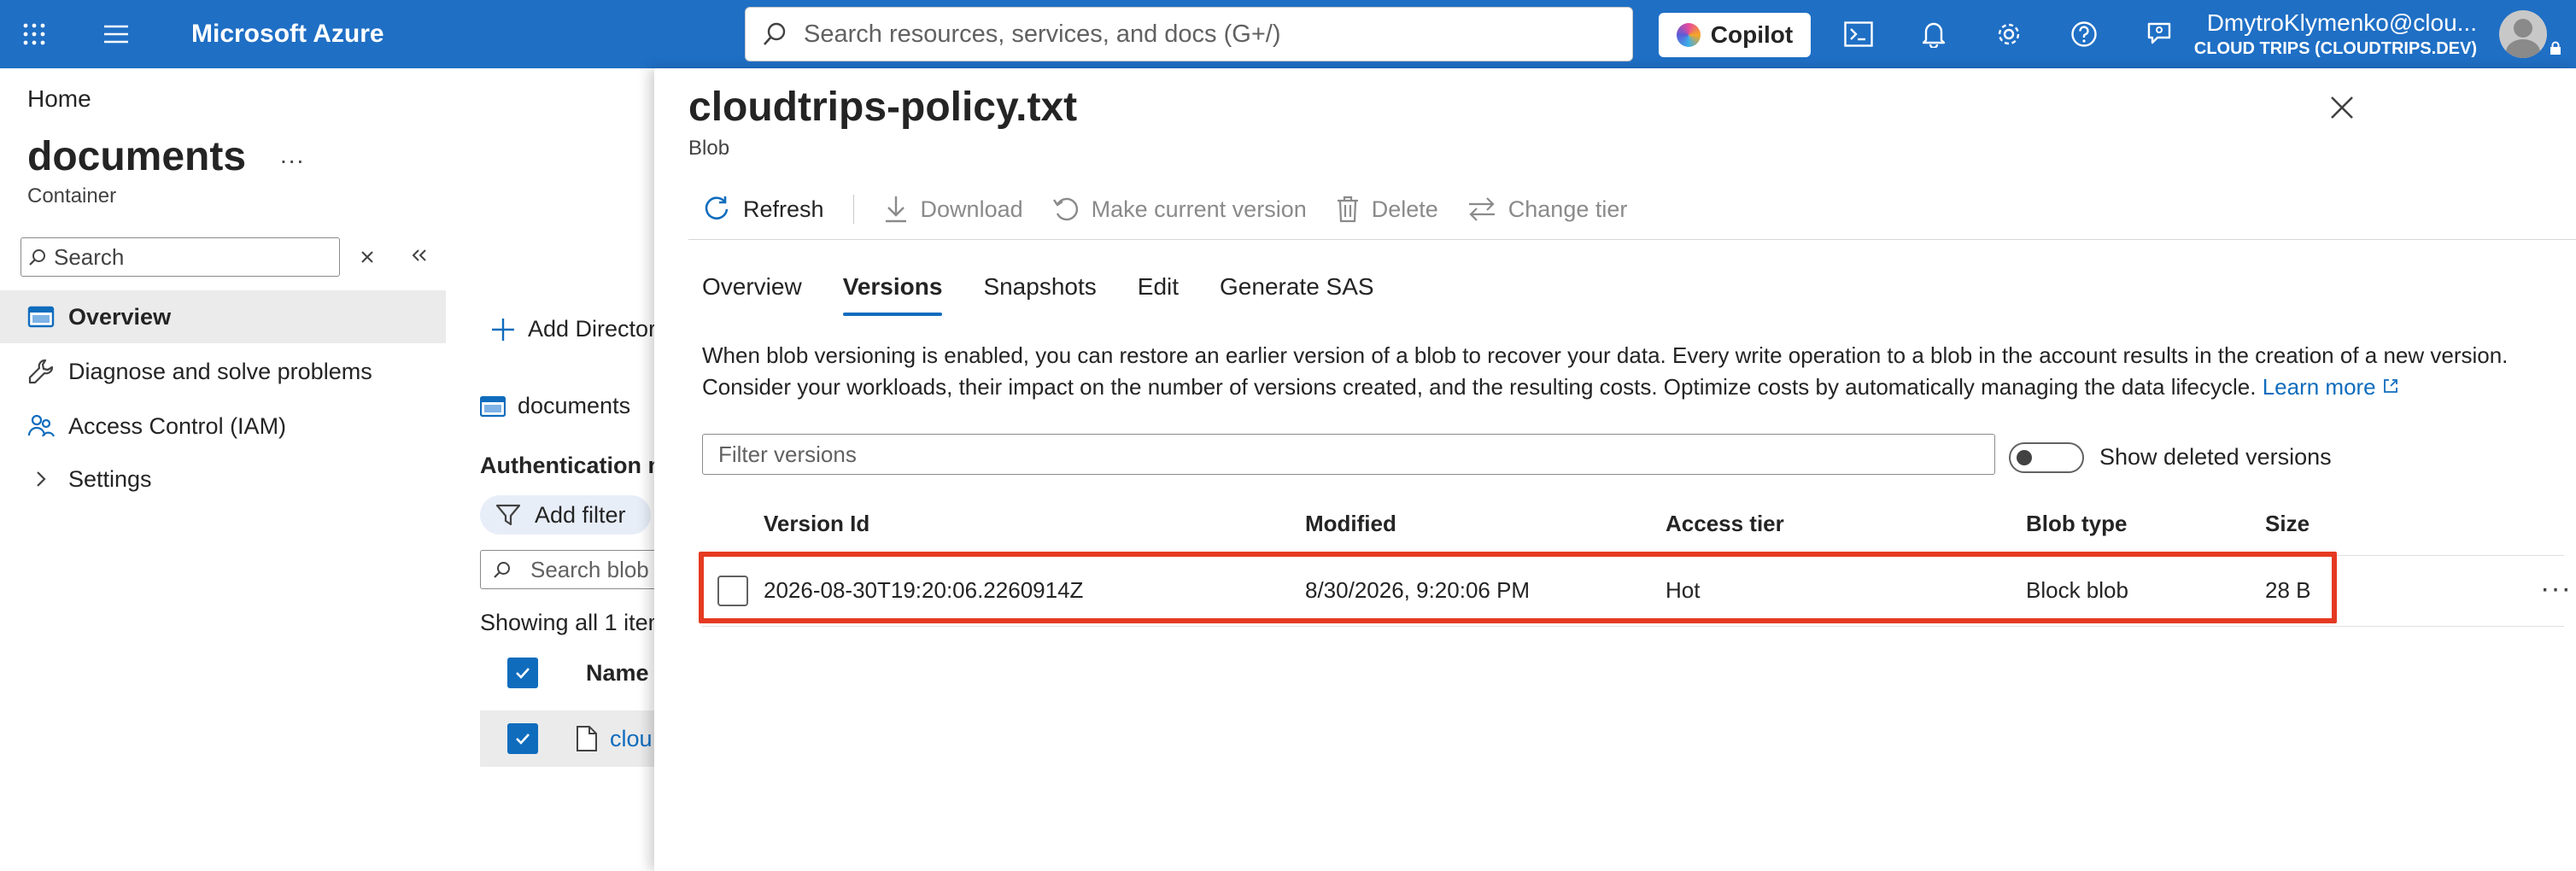 This screenshot has width=2576, height=871. Describe the element at coordinates (787, 454) in the screenshot. I see `filter-versions-placeholder: Filter versions` at that location.